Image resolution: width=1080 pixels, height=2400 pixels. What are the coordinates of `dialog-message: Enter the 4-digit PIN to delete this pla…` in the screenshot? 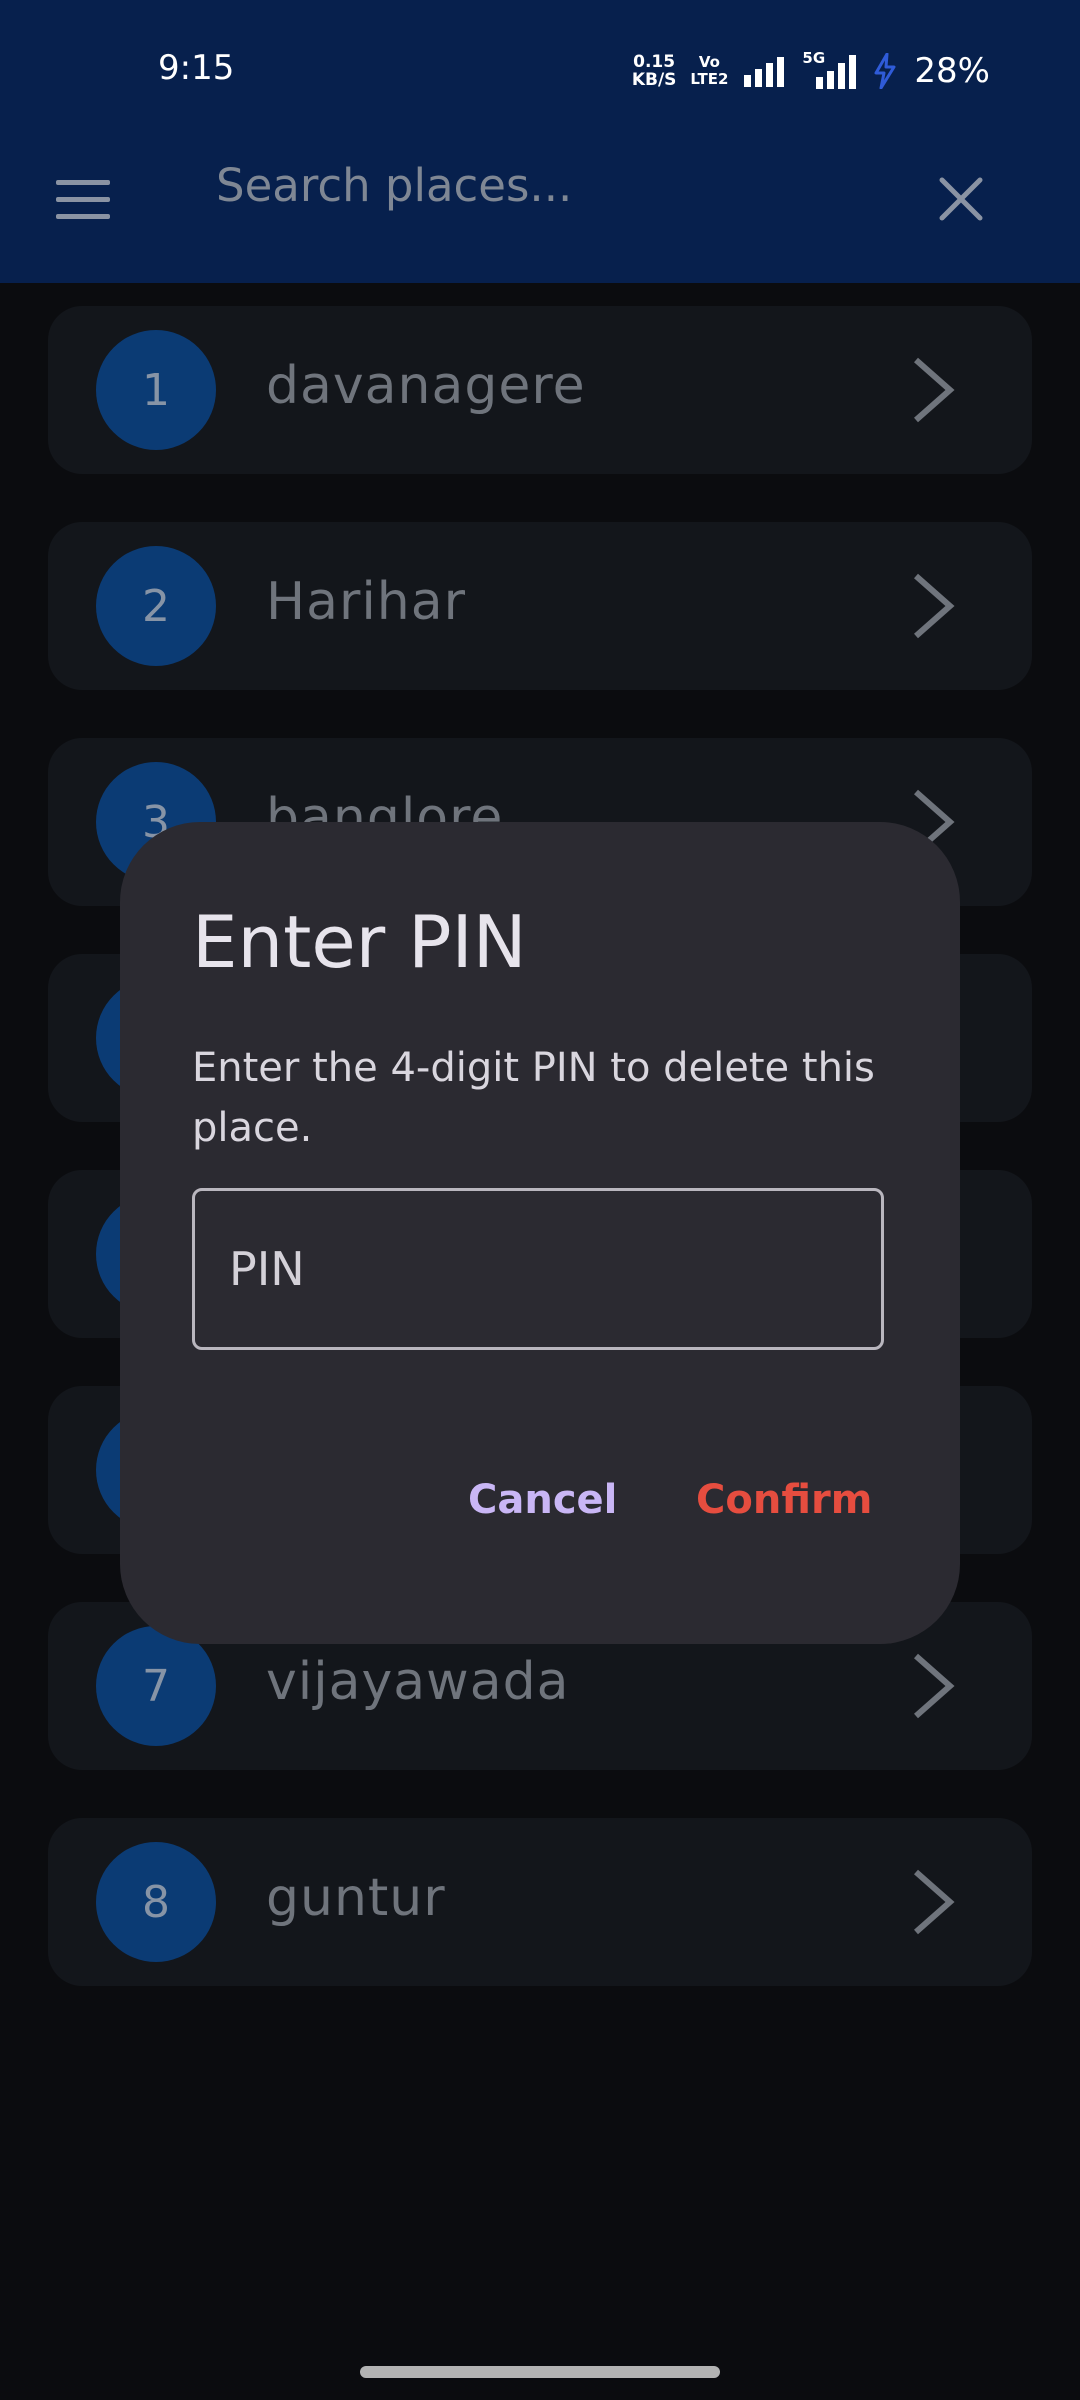 It's located at (533, 1098).